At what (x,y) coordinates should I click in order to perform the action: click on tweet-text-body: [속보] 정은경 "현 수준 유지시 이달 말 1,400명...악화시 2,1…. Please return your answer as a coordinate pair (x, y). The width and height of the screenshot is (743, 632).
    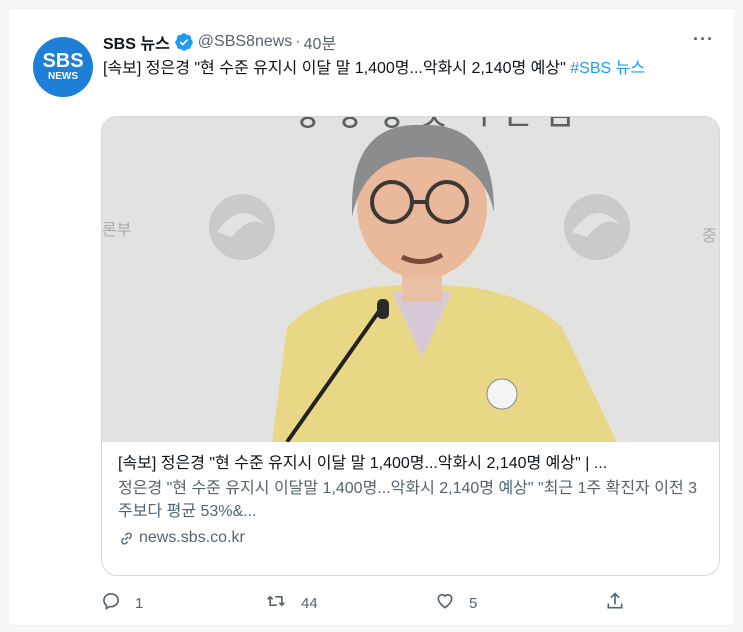
    Looking at the image, I should click on (337, 68).